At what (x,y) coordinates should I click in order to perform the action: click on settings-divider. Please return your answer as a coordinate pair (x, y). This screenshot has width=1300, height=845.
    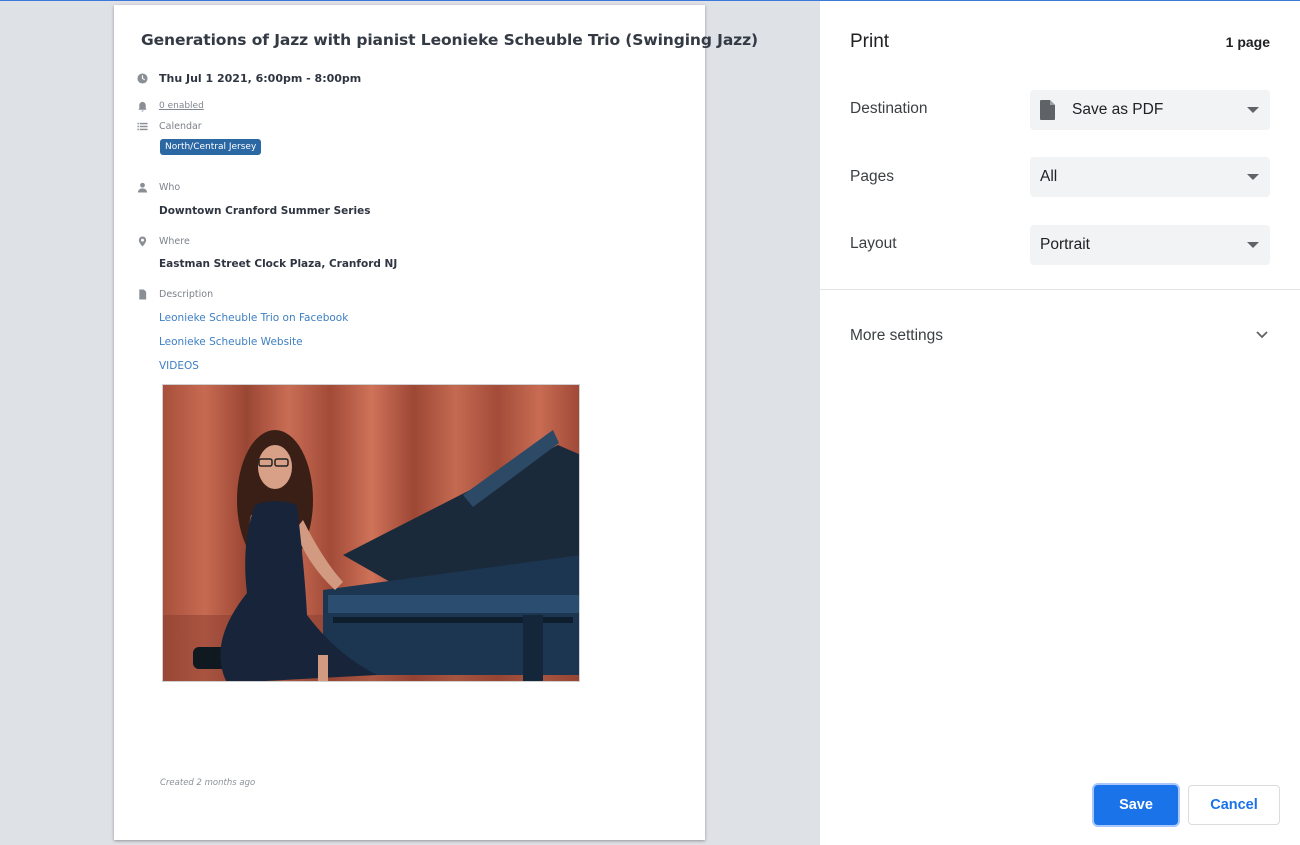
    Looking at the image, I should click on (1060, 289).